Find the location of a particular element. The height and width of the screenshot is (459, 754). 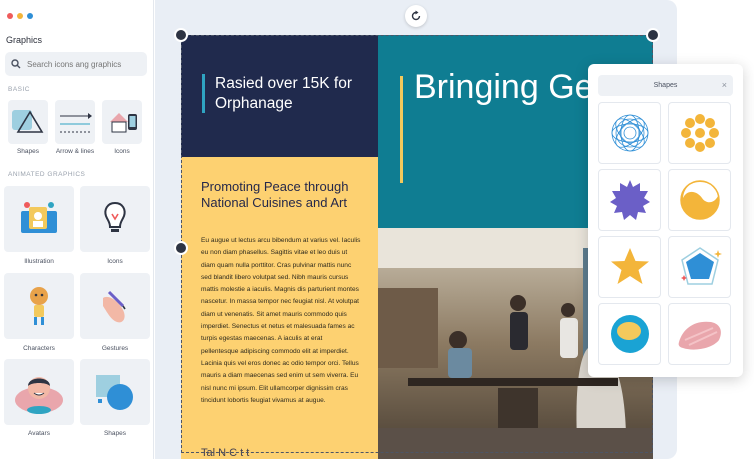

brush-stroke-icon is located at coordinates (699, 335).